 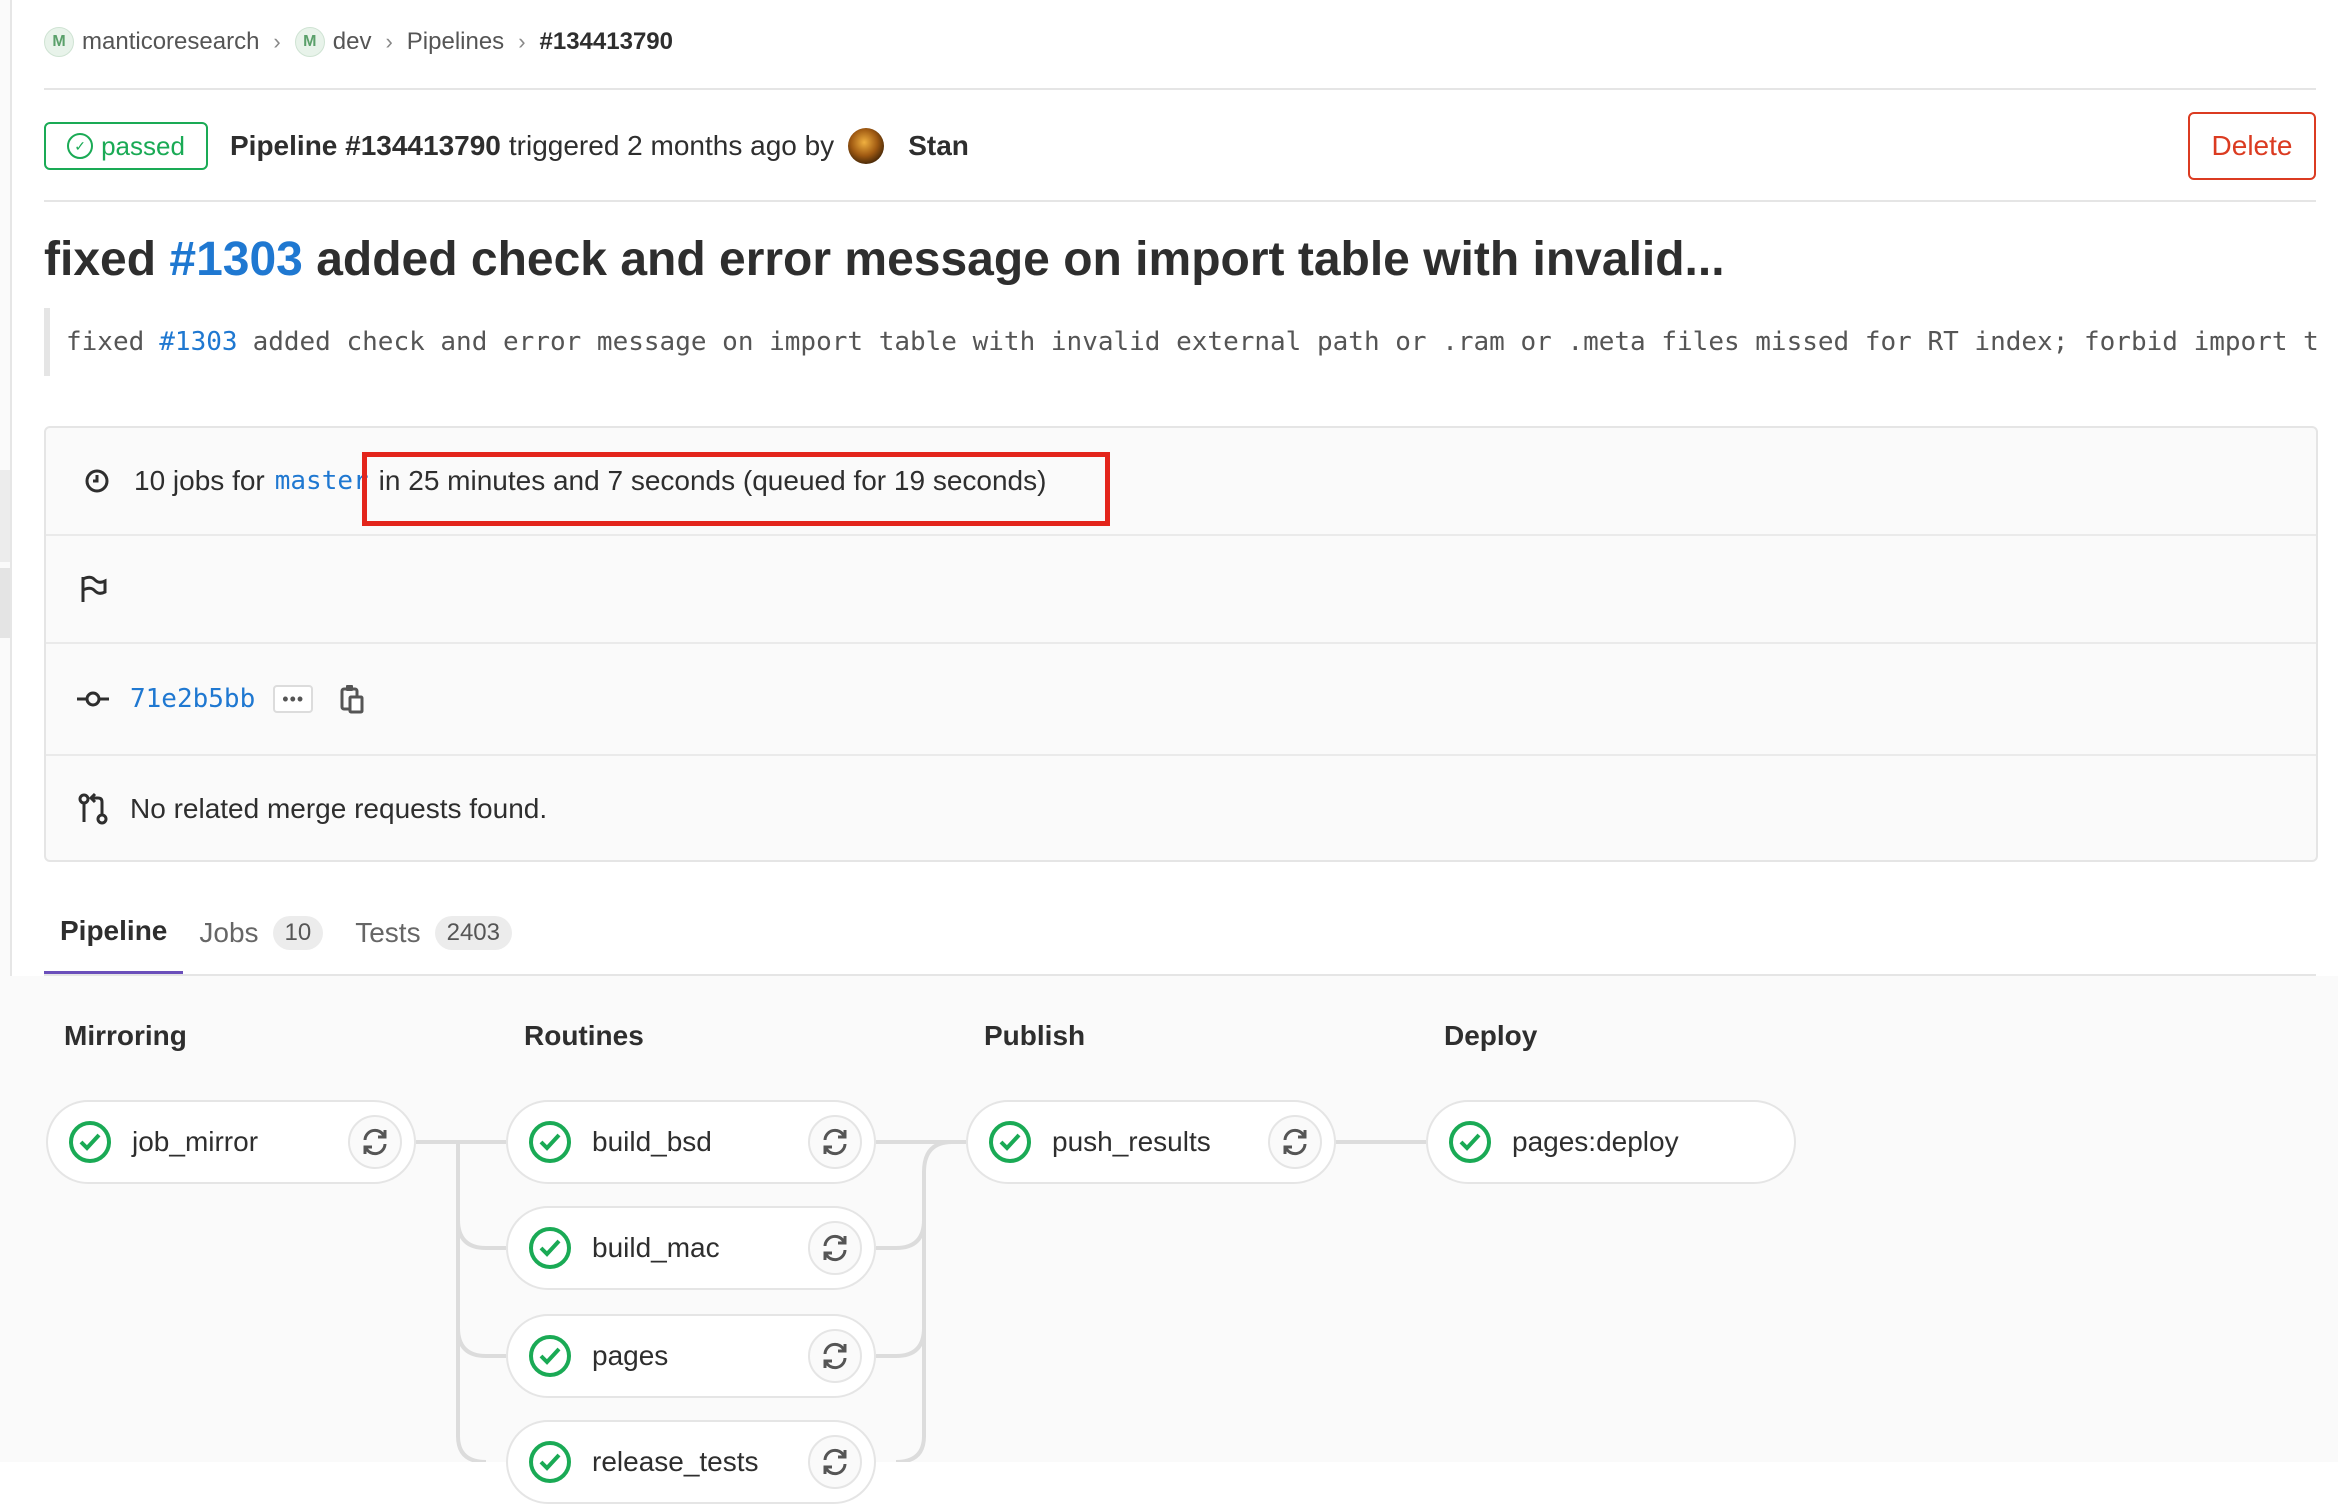 I want to click on job-pages-deploy: pages:deploy, so click(x=1611, y=1142).